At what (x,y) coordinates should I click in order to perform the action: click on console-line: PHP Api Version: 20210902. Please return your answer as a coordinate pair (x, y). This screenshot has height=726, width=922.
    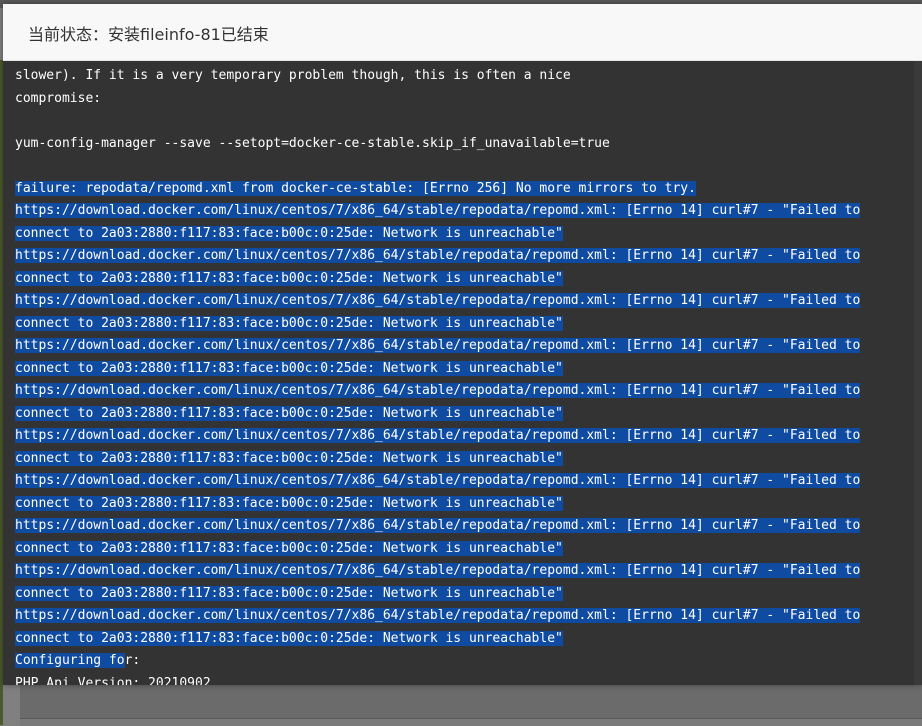
    Looking at the image, I should click on (113, 680).